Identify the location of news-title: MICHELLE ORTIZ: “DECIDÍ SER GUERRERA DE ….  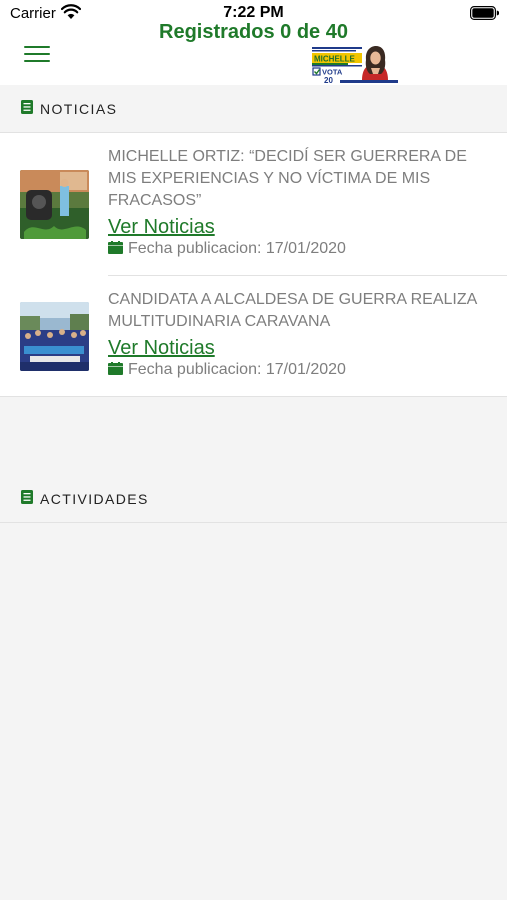
(287, 178).